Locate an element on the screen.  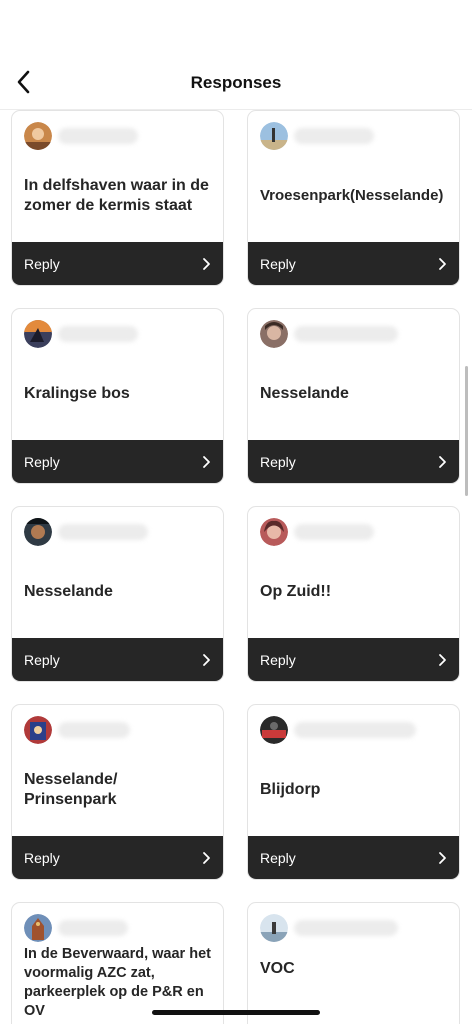
response-text: Op Zuid!! is located at coordinates (296, 591).